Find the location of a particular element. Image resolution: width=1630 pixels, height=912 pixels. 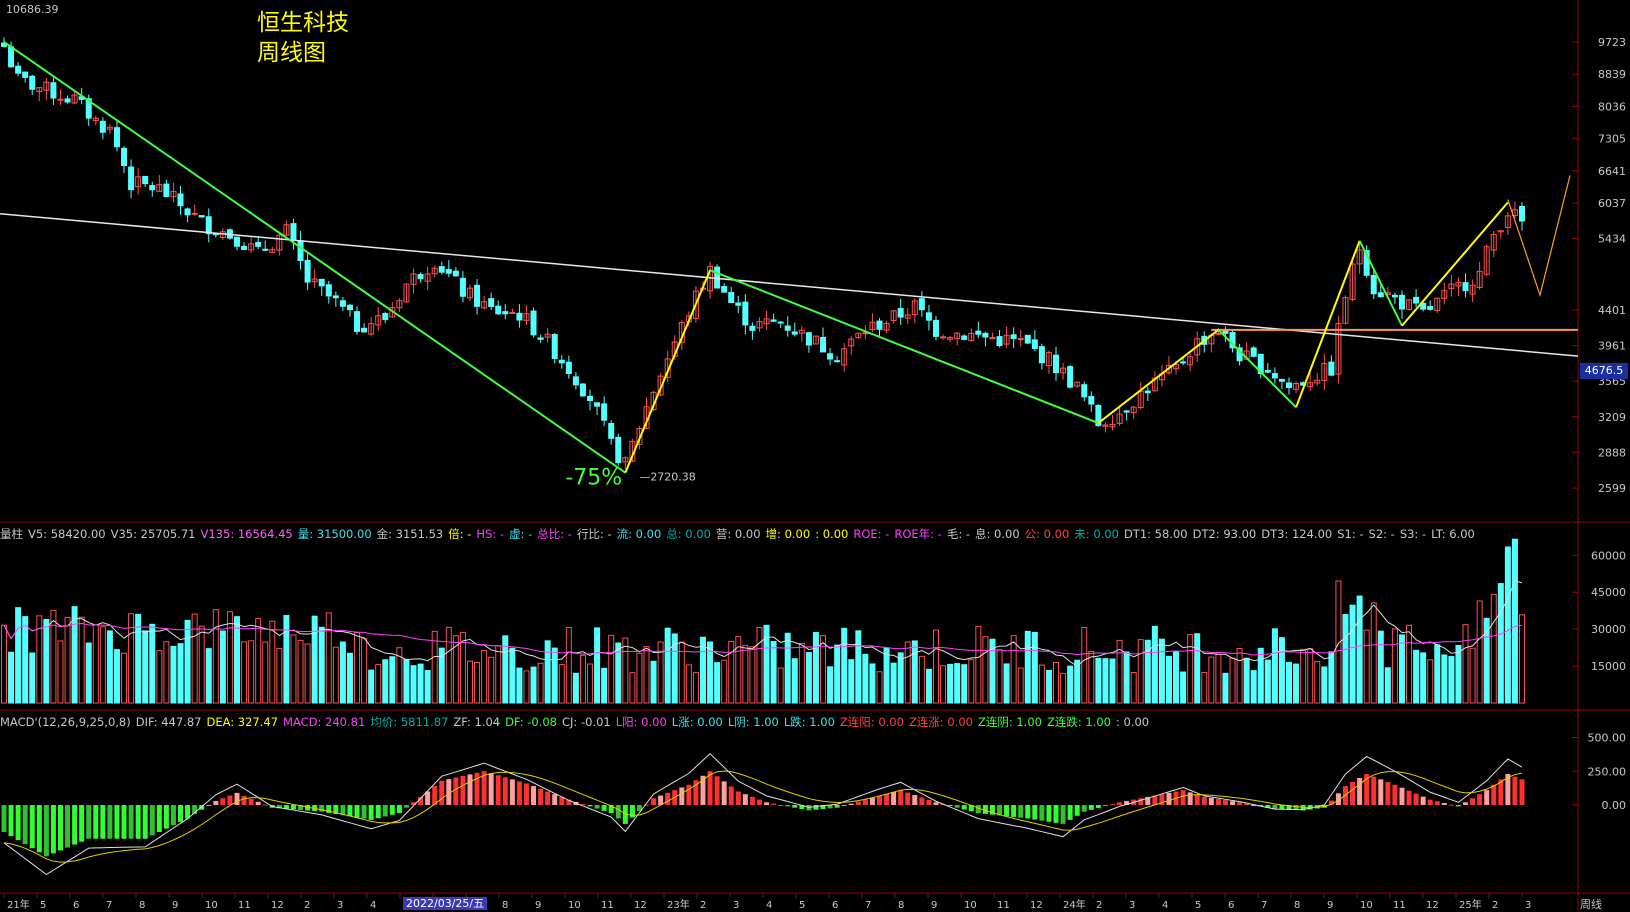

zigzag-line is located at coordinates (1328, 324).